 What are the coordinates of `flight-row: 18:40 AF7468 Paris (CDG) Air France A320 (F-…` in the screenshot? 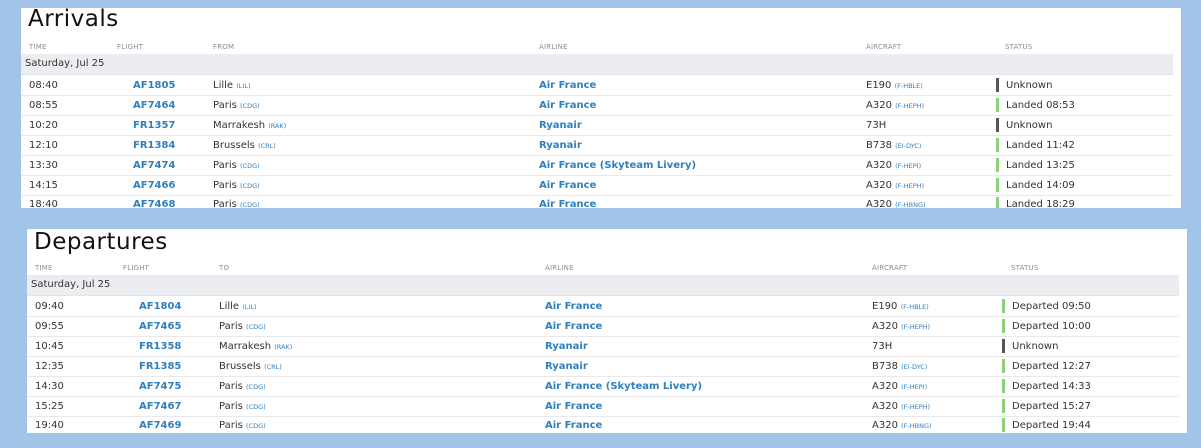 It's located at (597, 201).